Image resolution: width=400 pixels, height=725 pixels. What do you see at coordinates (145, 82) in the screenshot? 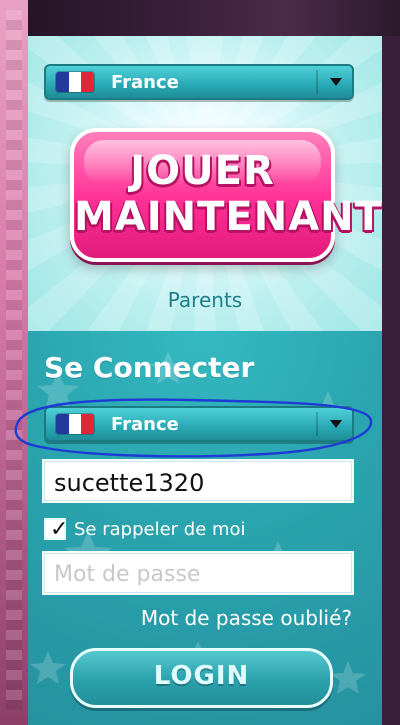
I see `language-select-top-value: France` at bounding box center [145, 82].